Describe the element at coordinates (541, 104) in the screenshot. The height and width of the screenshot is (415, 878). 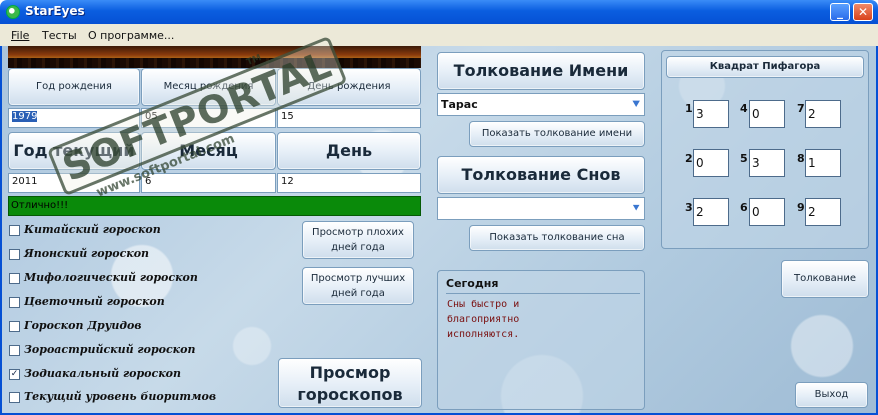
I see `name-select: Тарас ⯆` at that location.